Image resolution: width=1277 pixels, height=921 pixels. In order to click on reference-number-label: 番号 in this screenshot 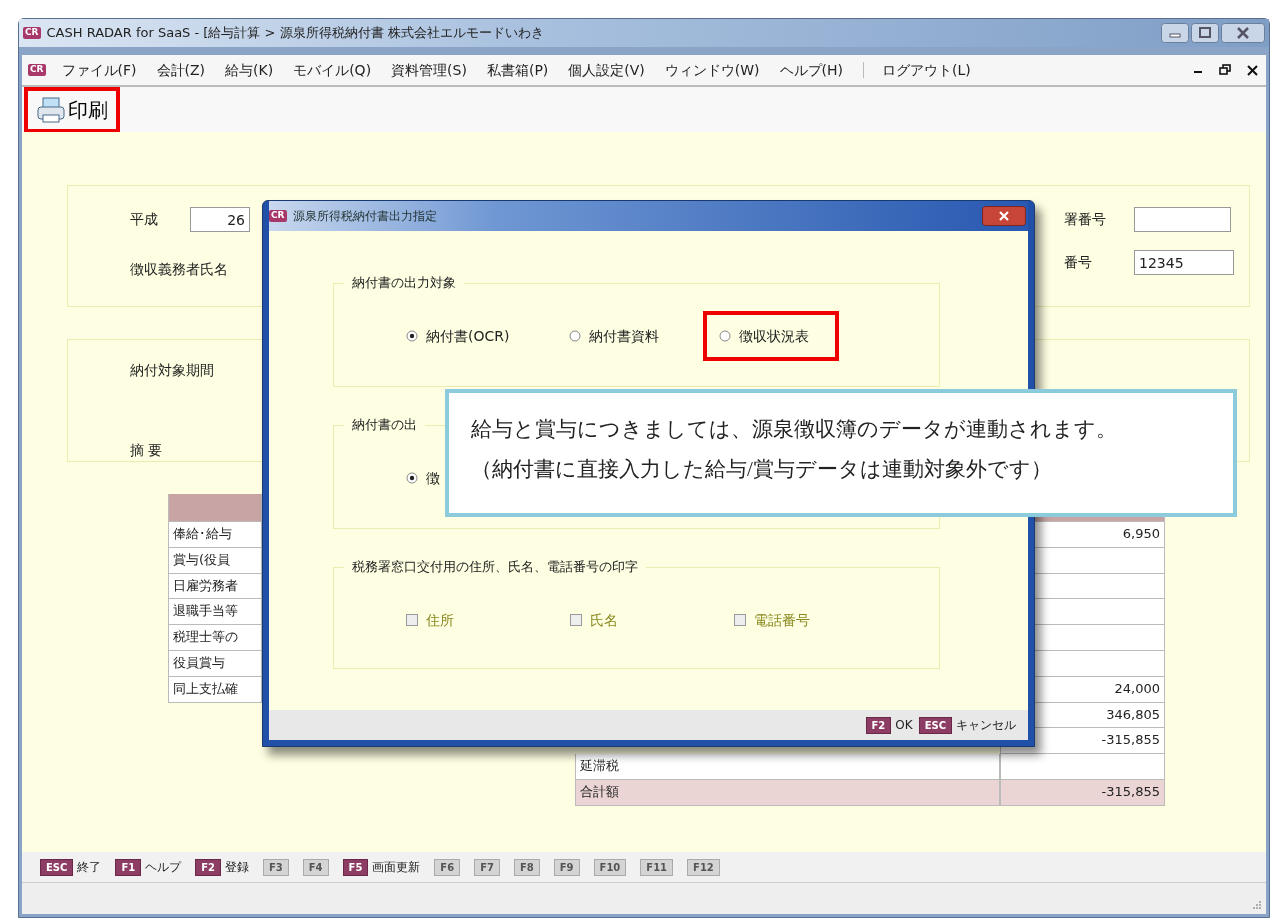, I will do `click(1078, 262)`.